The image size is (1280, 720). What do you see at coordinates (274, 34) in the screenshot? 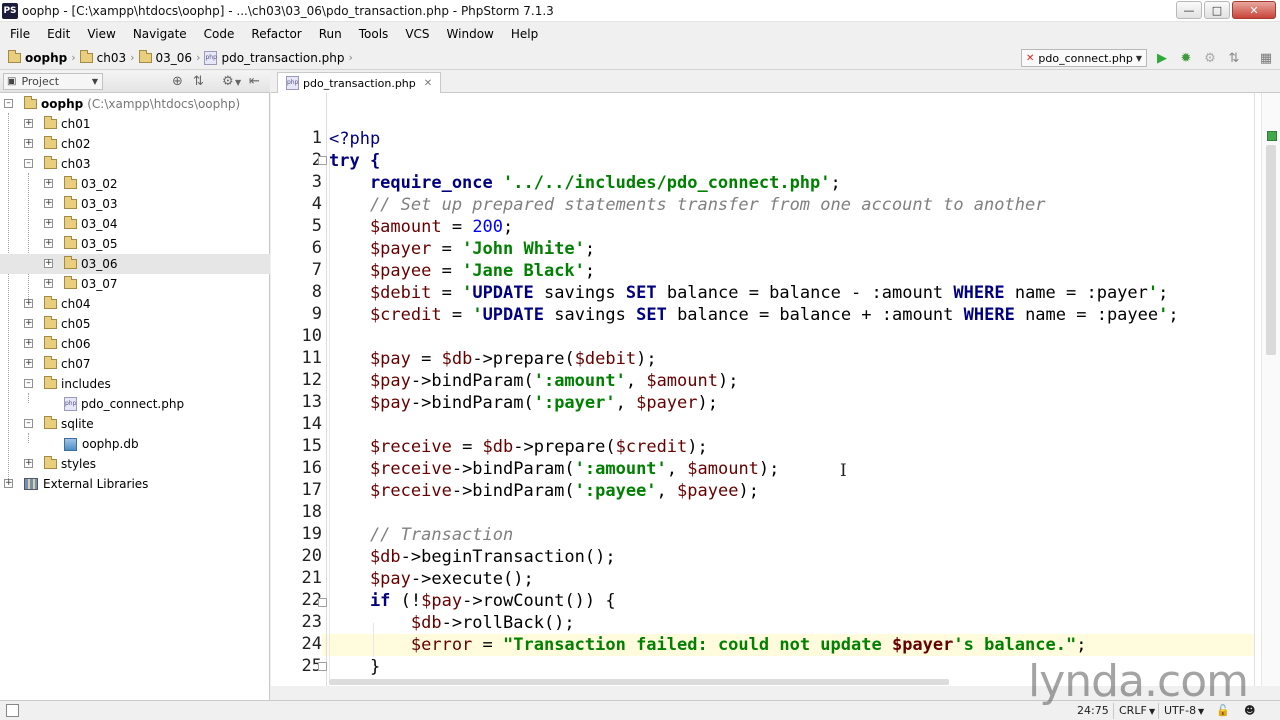
I see `menu-refactor: Refactor` at bounding box center [274, 34].